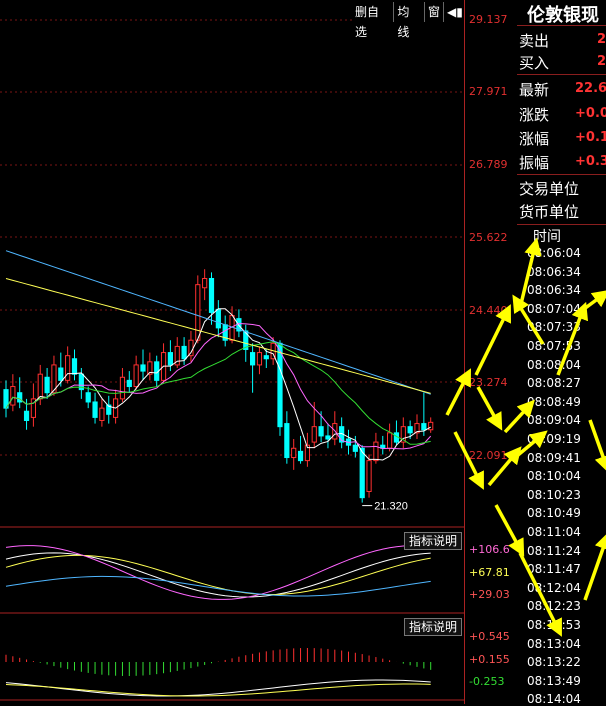 The height and width of the screenshot is (706, 606). Describe the element at coordinates (554, 476) in the screenshot. I see `tick-time-item: 08:10:04` at that location.